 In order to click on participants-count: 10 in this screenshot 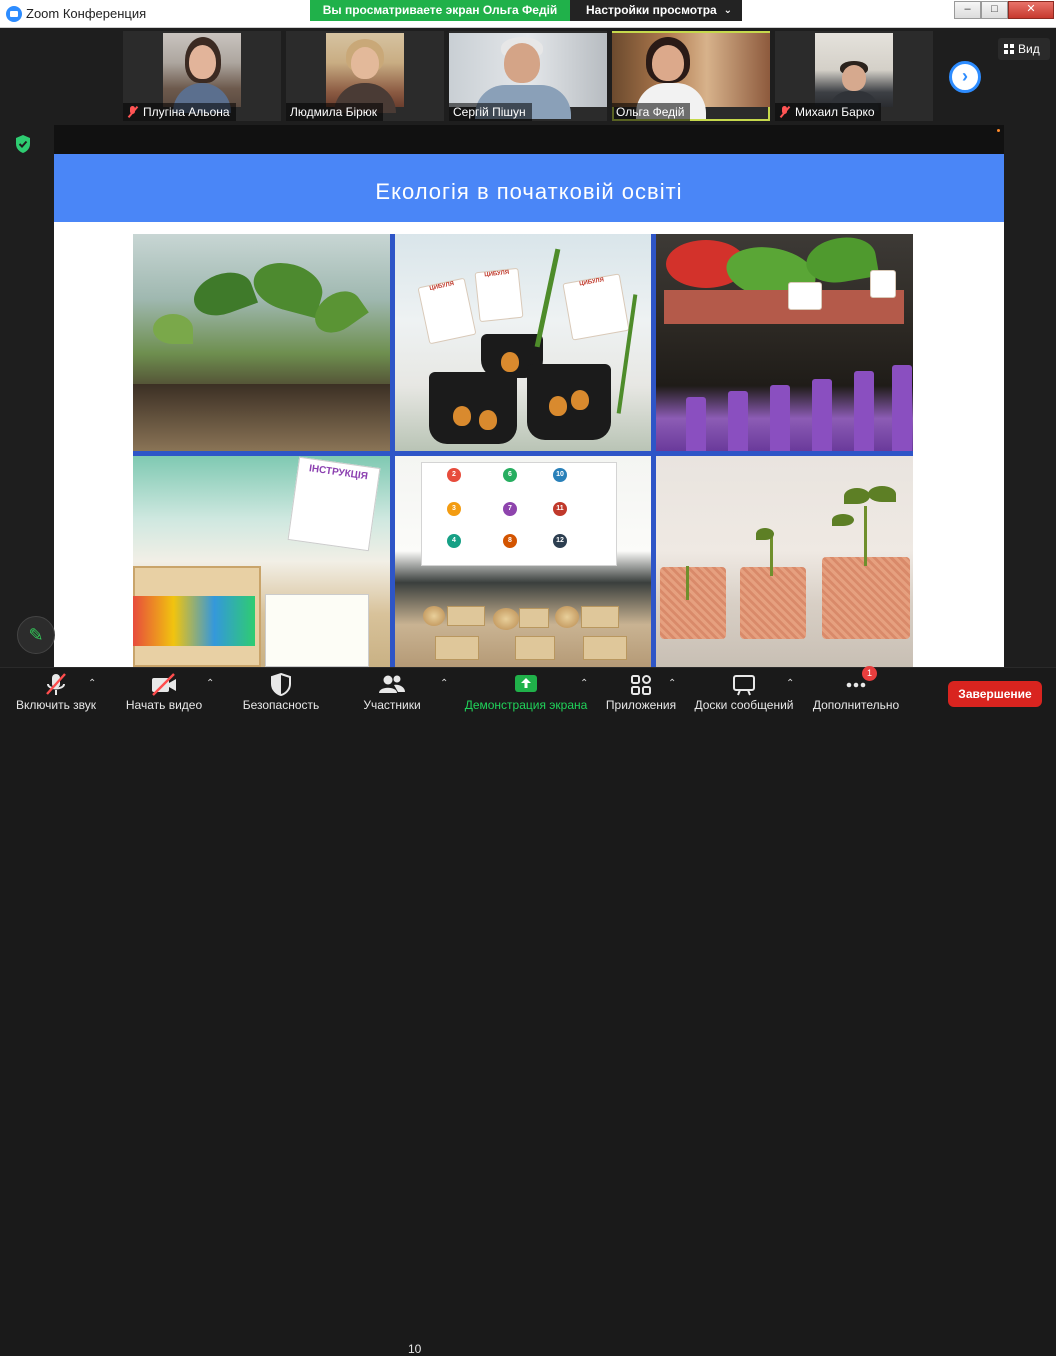, I will do `click(415, 1349)`.